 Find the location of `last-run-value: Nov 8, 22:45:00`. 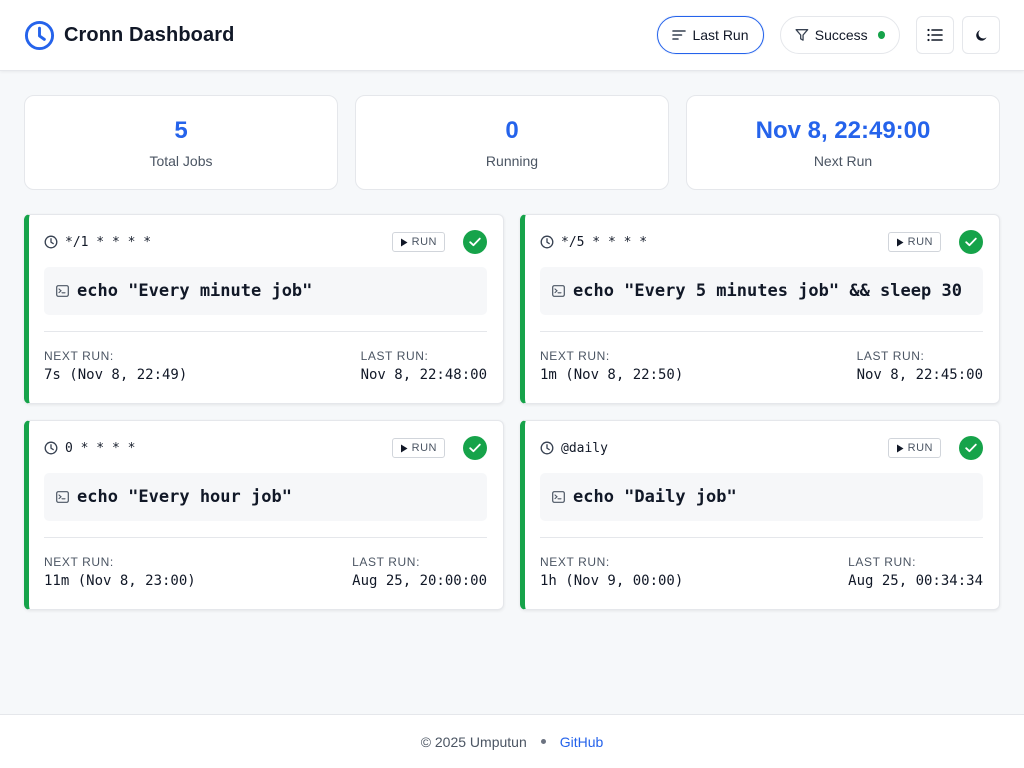

last-run-value: Nov 8, 22:45:00 is located at coordinates (919, 375).